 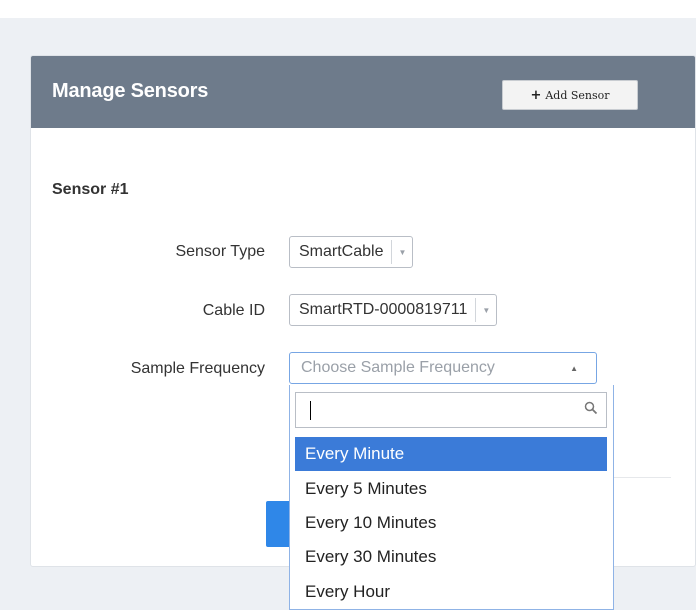 What do you see at coordinates (348, 9) in the screenshot?
I see `page-top-bar` at bounding box center [348, 9].